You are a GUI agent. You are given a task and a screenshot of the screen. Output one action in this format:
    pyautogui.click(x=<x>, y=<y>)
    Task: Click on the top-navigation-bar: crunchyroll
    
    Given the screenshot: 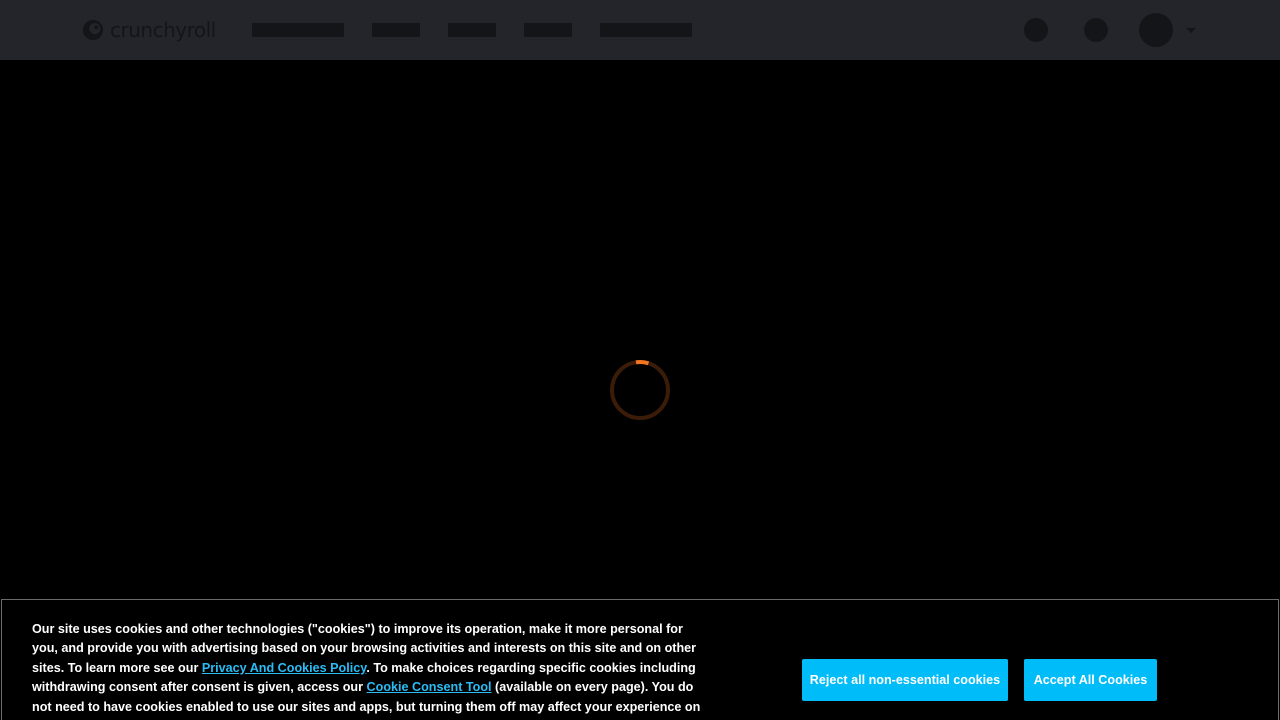 What is the action you would take?
    pyautogui.click(x=640, y=30)
    